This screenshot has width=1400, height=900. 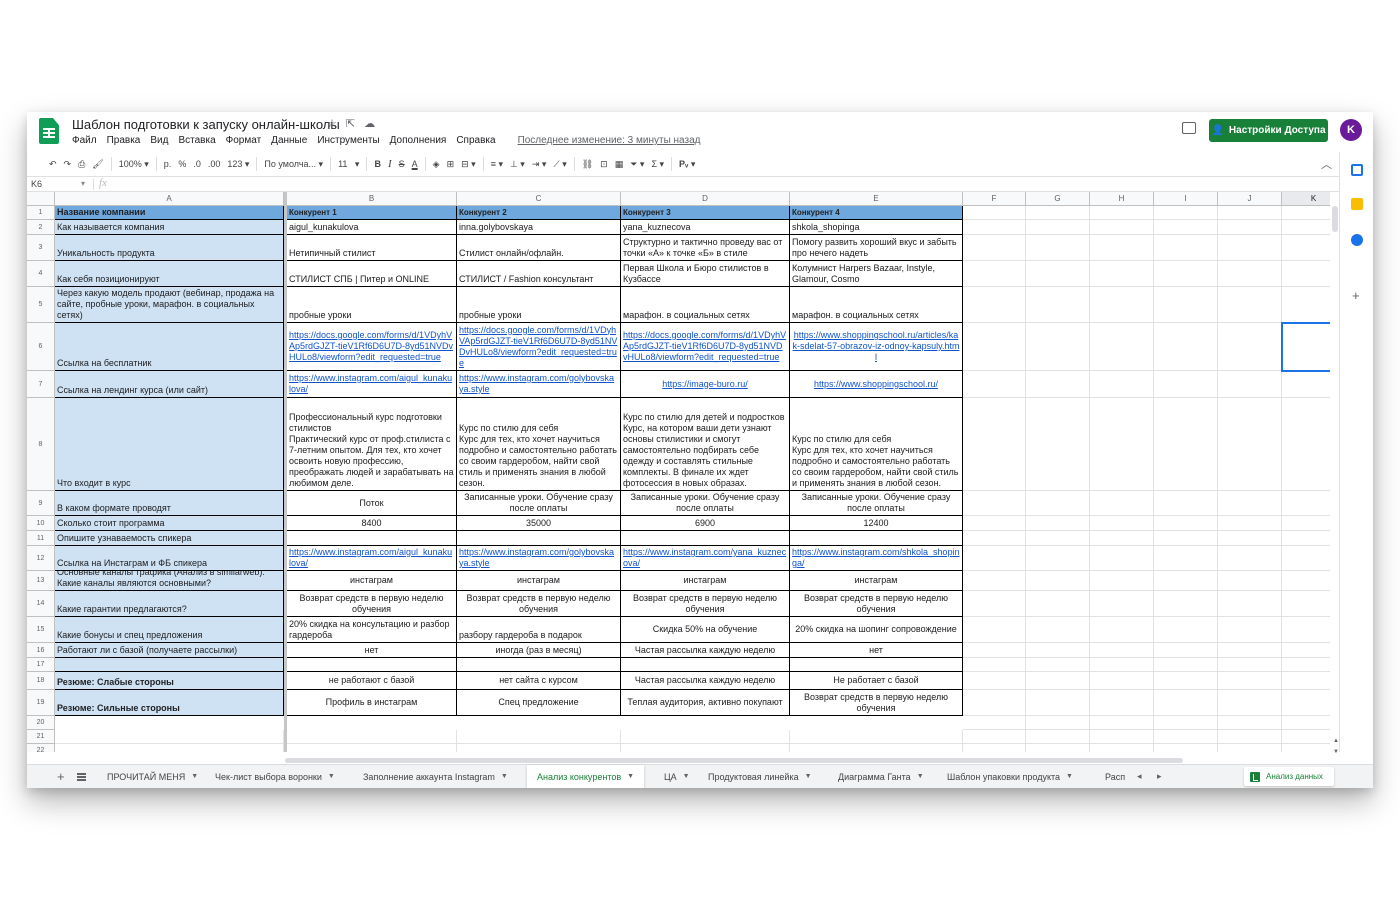 I want to click on column-header: B, so click(x=372, y=199).